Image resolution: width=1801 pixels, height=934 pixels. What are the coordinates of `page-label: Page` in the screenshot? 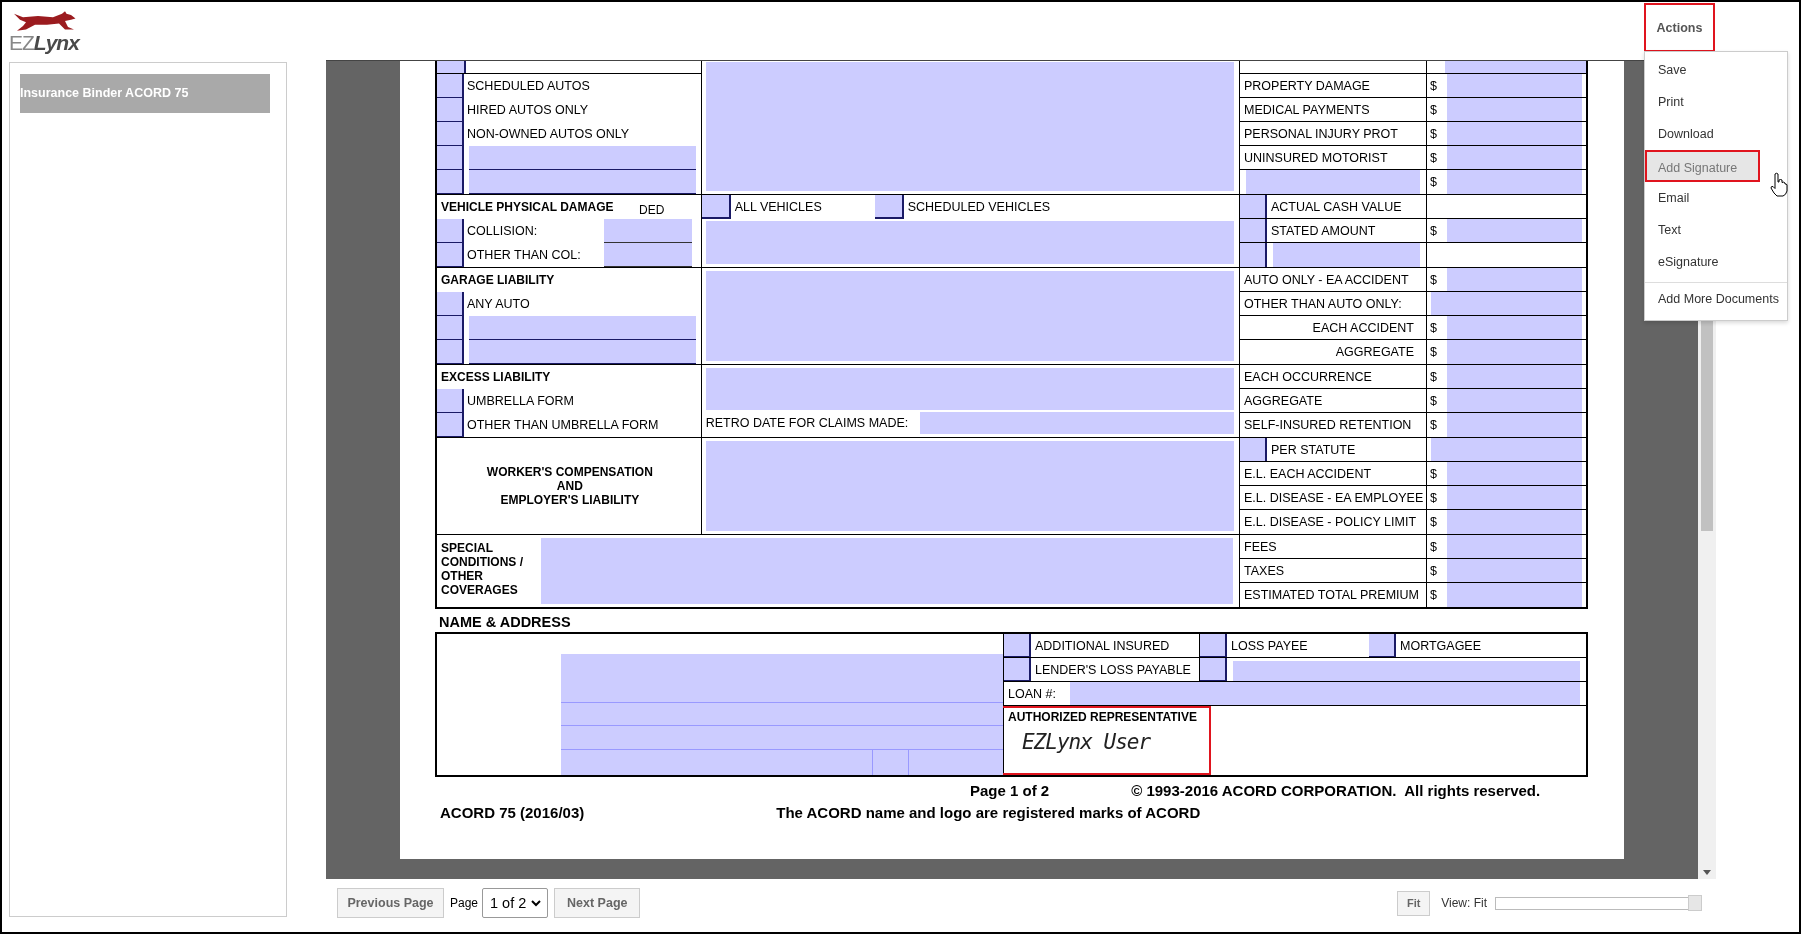 It's located at (464, 903).